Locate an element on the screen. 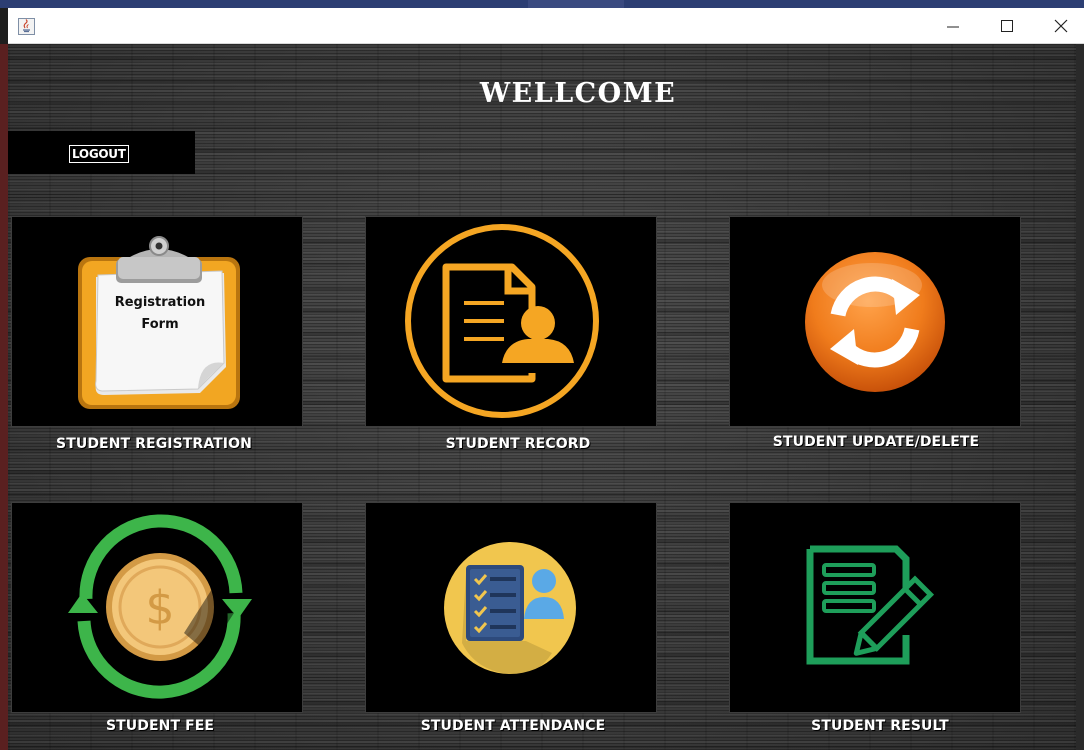 This screenshot has width=1084, height=750. window-titlebar is located at coordinates (546, 26).